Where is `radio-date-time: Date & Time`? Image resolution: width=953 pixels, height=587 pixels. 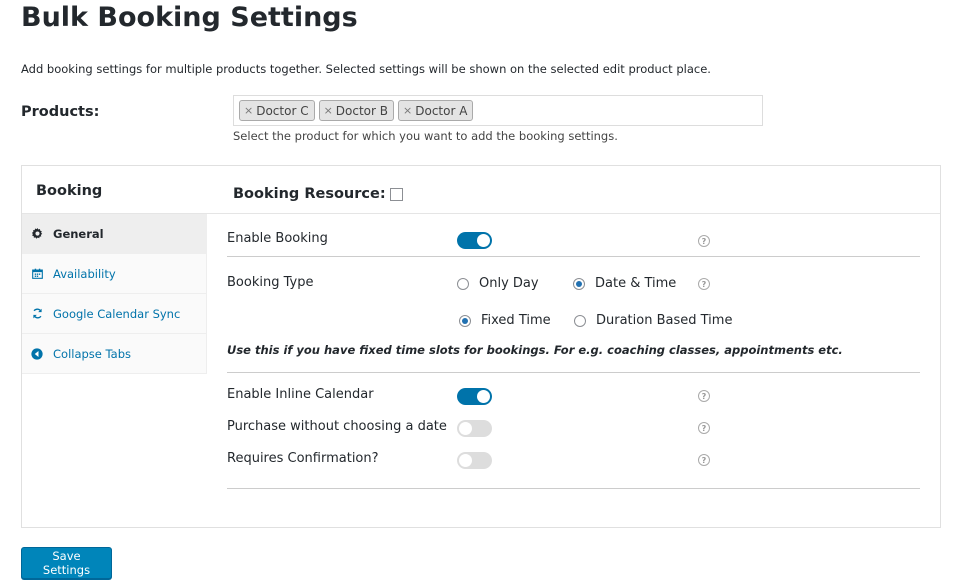
radio-date-time: Date & Time is located at coordinates (624, 283).